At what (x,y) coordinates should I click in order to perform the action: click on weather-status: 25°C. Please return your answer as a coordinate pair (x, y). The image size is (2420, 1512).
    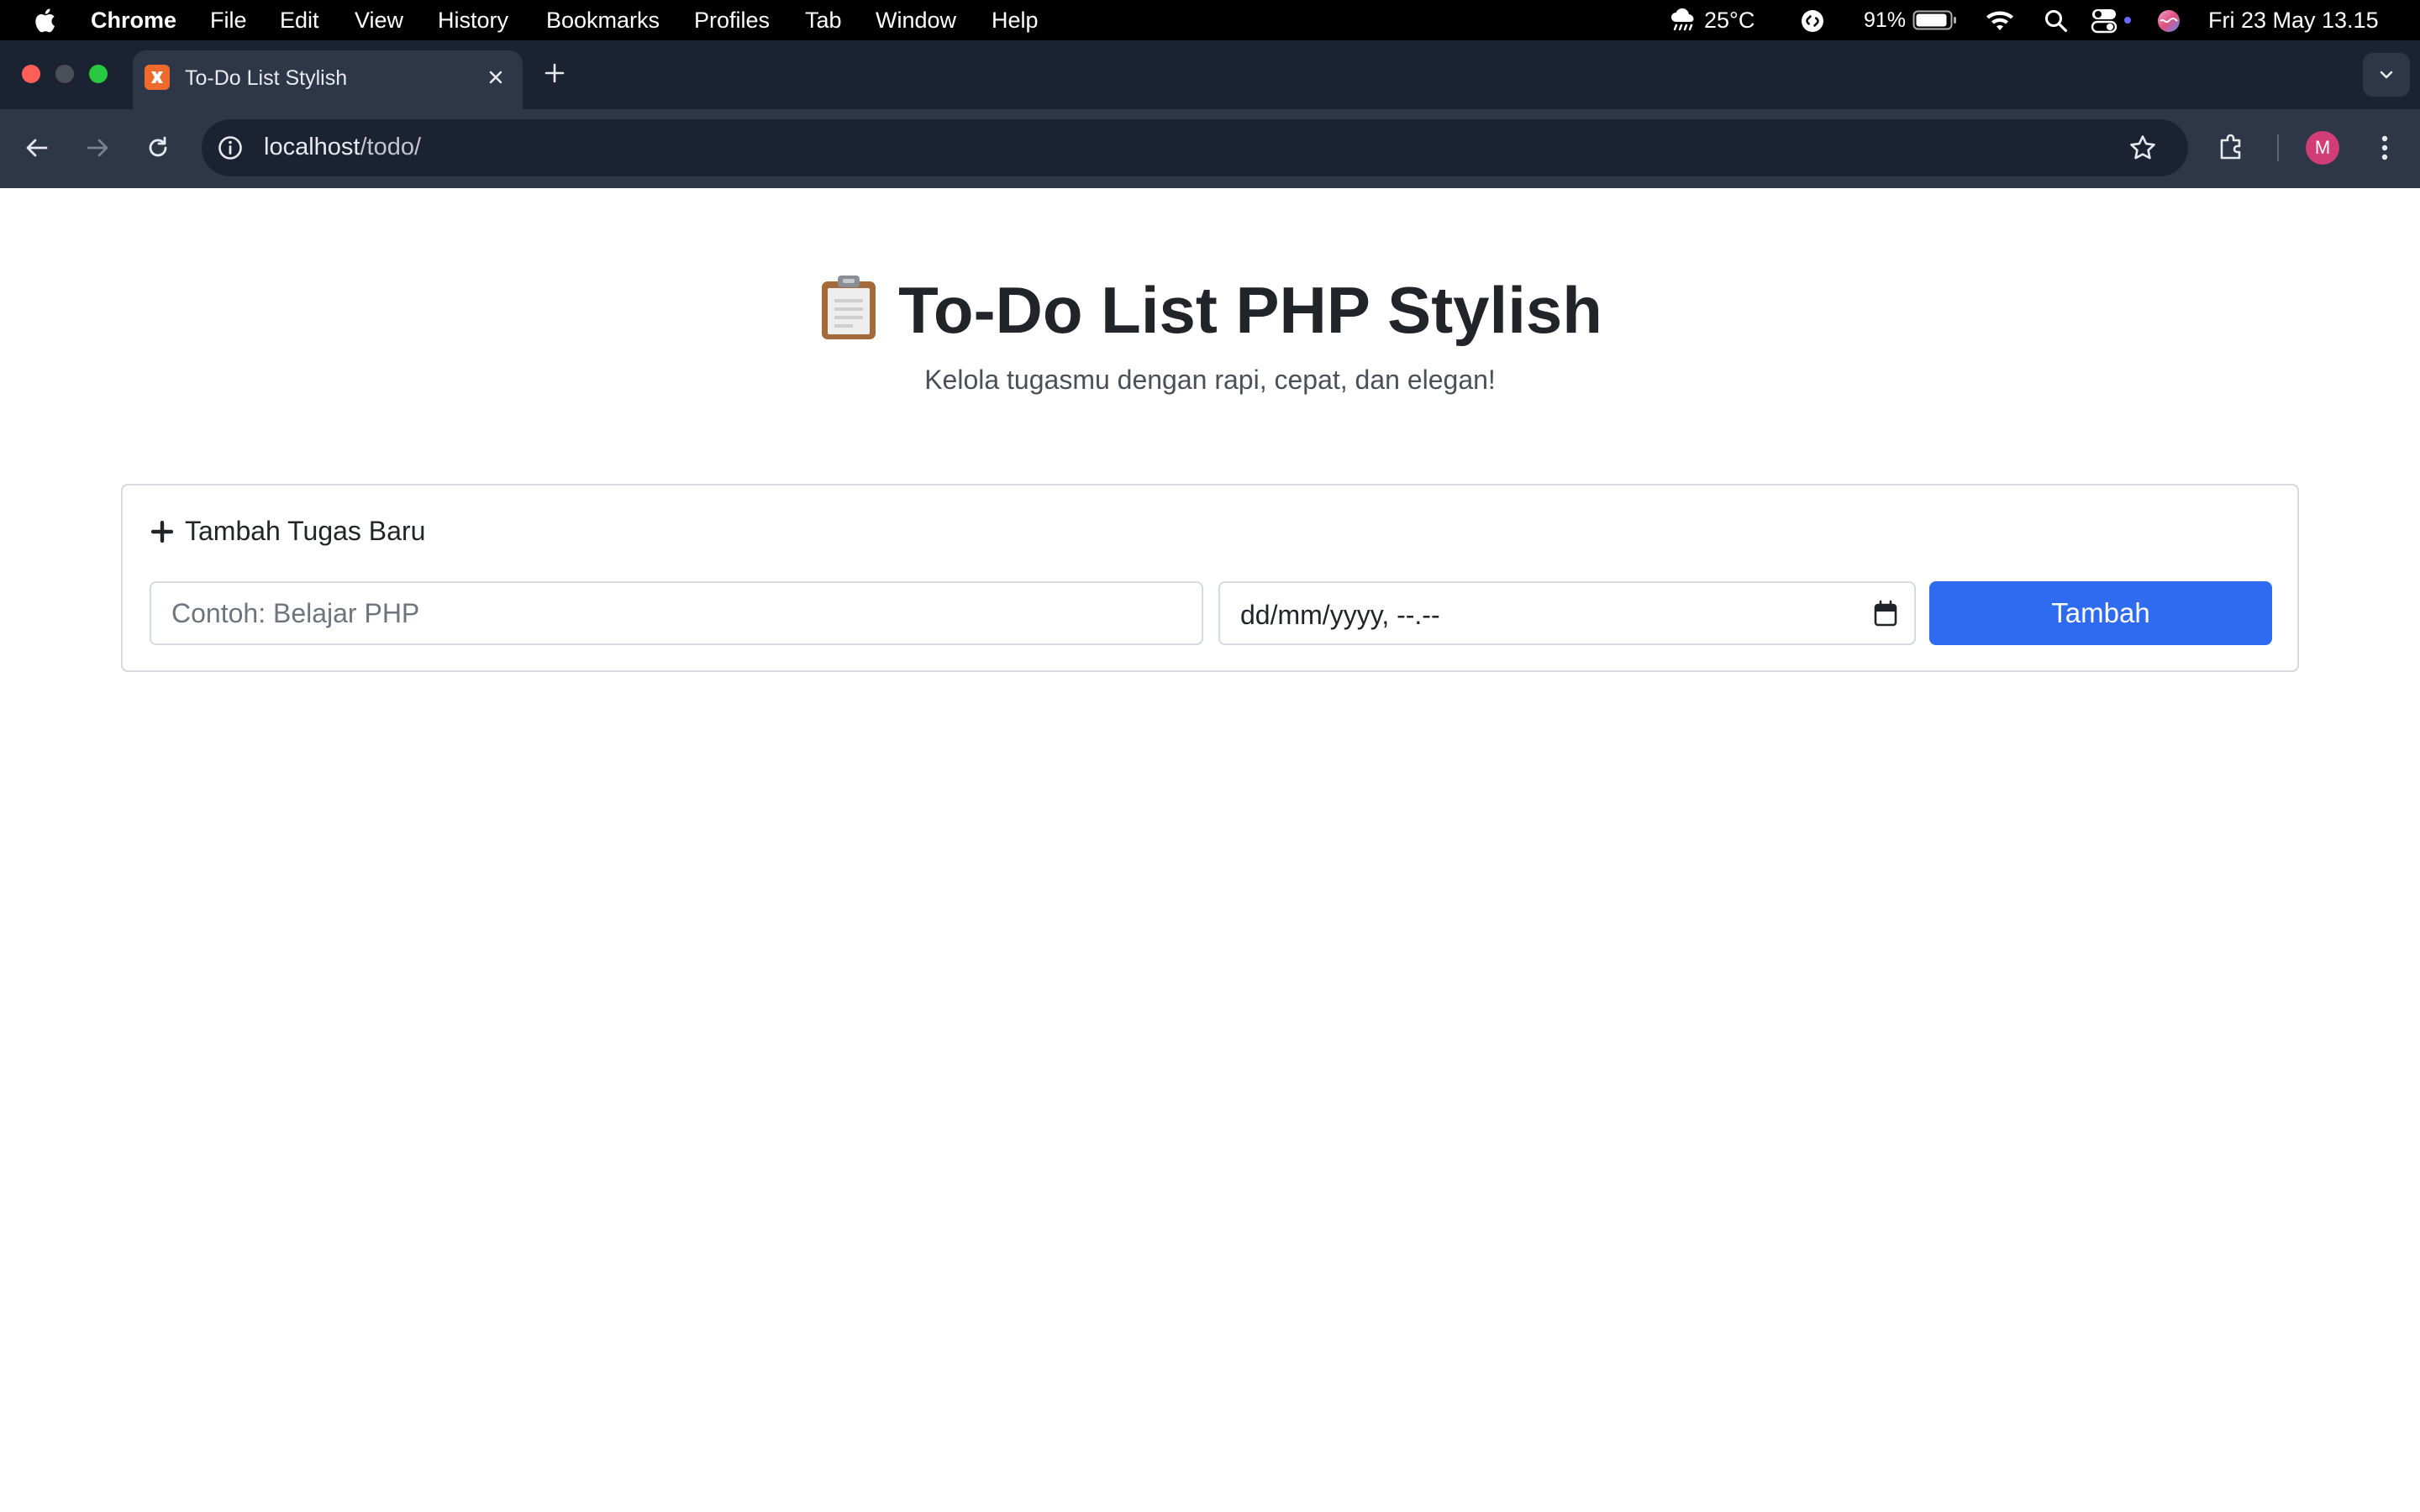
    Looking at the image, I should click on (1711, 20).